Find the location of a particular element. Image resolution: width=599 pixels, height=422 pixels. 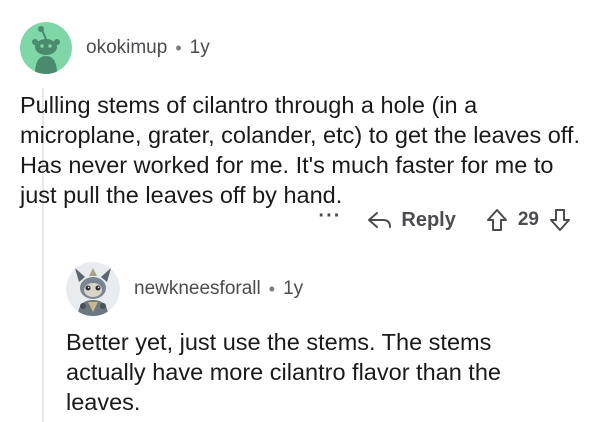

reply-header: newkneesforall • 1y is located at coordinates (184, 289).